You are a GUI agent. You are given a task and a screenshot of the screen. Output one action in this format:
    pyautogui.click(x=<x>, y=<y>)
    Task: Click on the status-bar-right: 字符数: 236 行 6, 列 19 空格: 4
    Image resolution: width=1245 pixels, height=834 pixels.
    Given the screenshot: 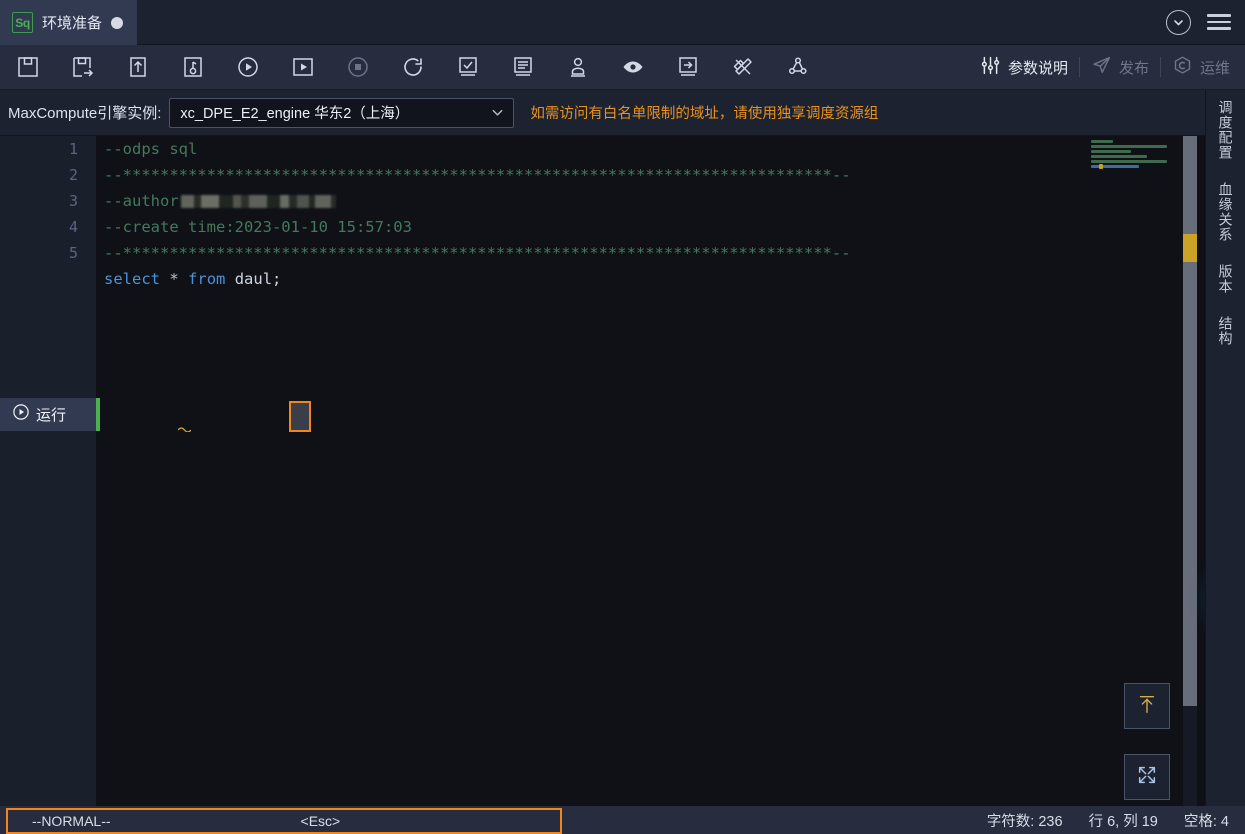 What is the action you would take?
    pyautogui.click(x=1116, y=820)
    